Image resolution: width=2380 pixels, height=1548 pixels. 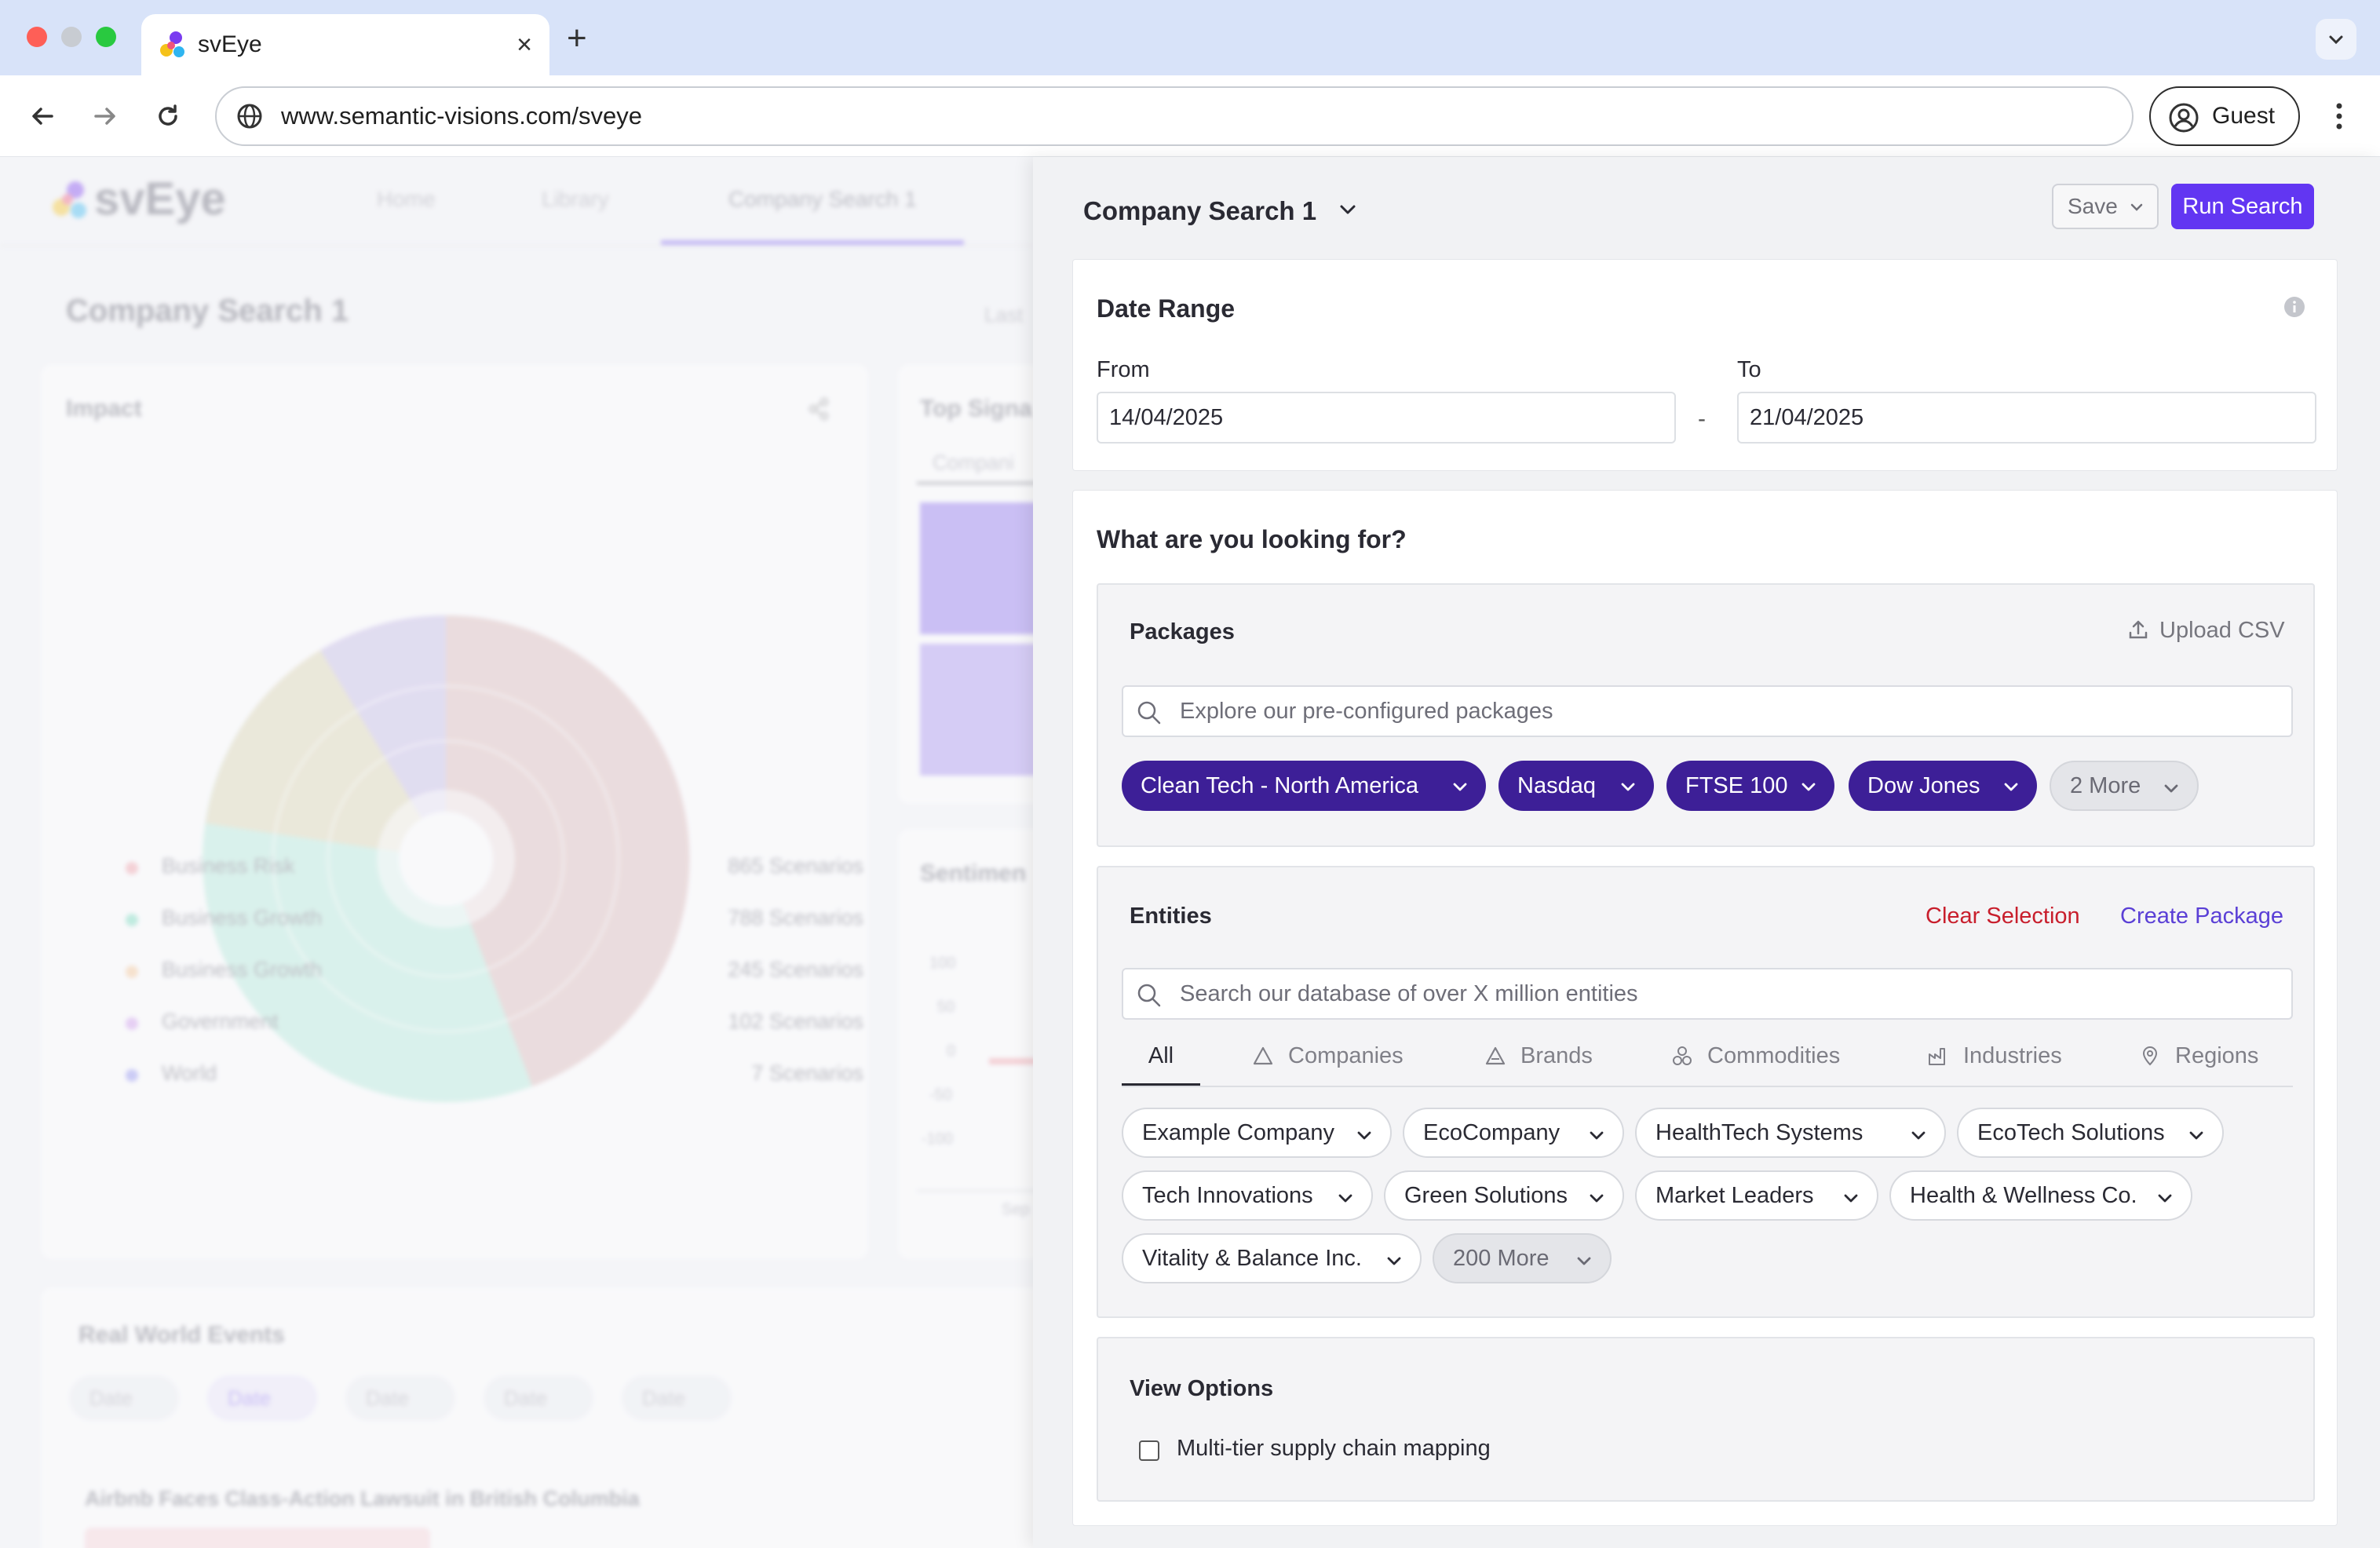 What do you see at coordinates (106, 37) in the screenshot?
I see `maximize-window-button` at bounding box center [106, 37].